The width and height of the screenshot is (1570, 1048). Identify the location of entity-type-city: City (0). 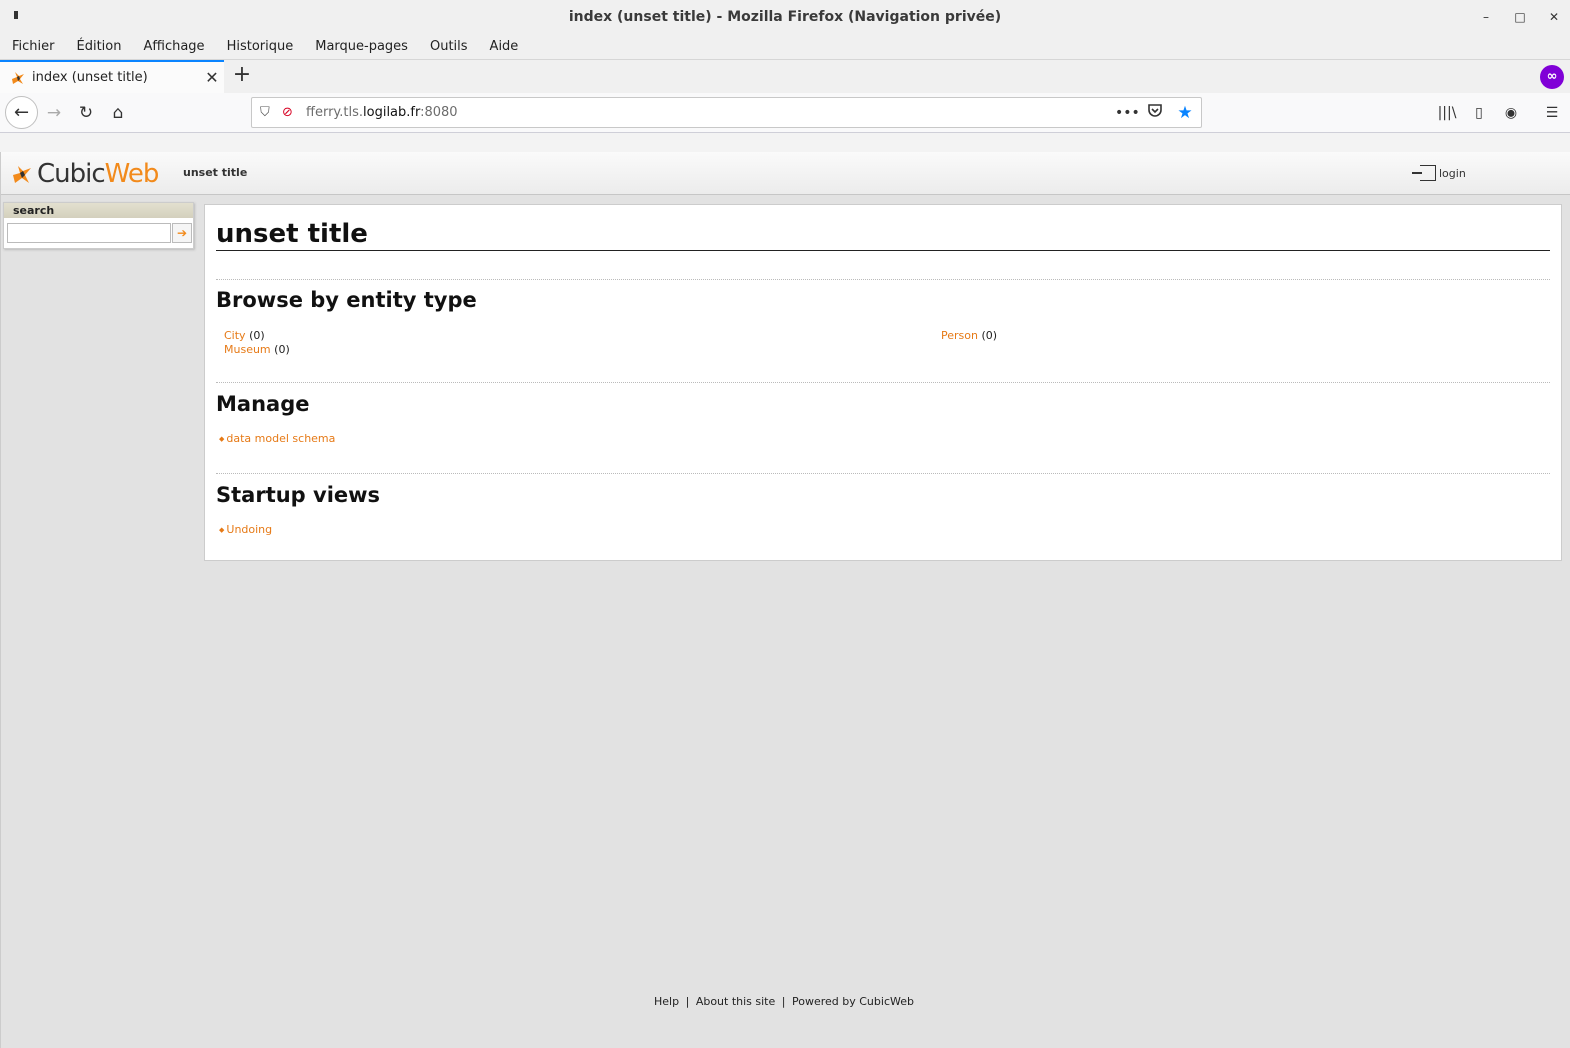
(244, 335).